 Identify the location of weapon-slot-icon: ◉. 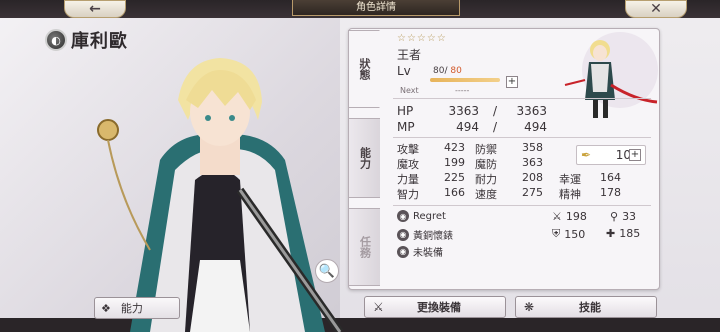
(403, 216).